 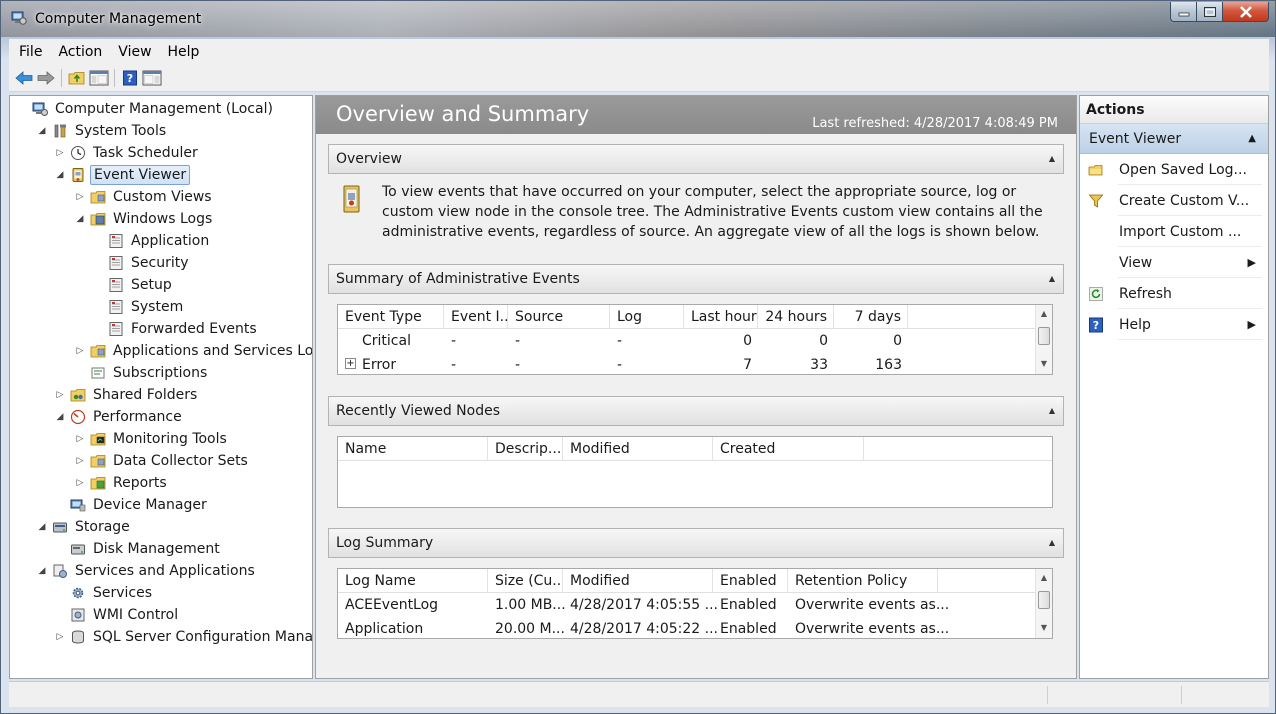 What do you see at coordinates (696, 543) in the screenshot?
I see `log-summary-section-header: Log Summary ▲` at bounding box center [696, 543].